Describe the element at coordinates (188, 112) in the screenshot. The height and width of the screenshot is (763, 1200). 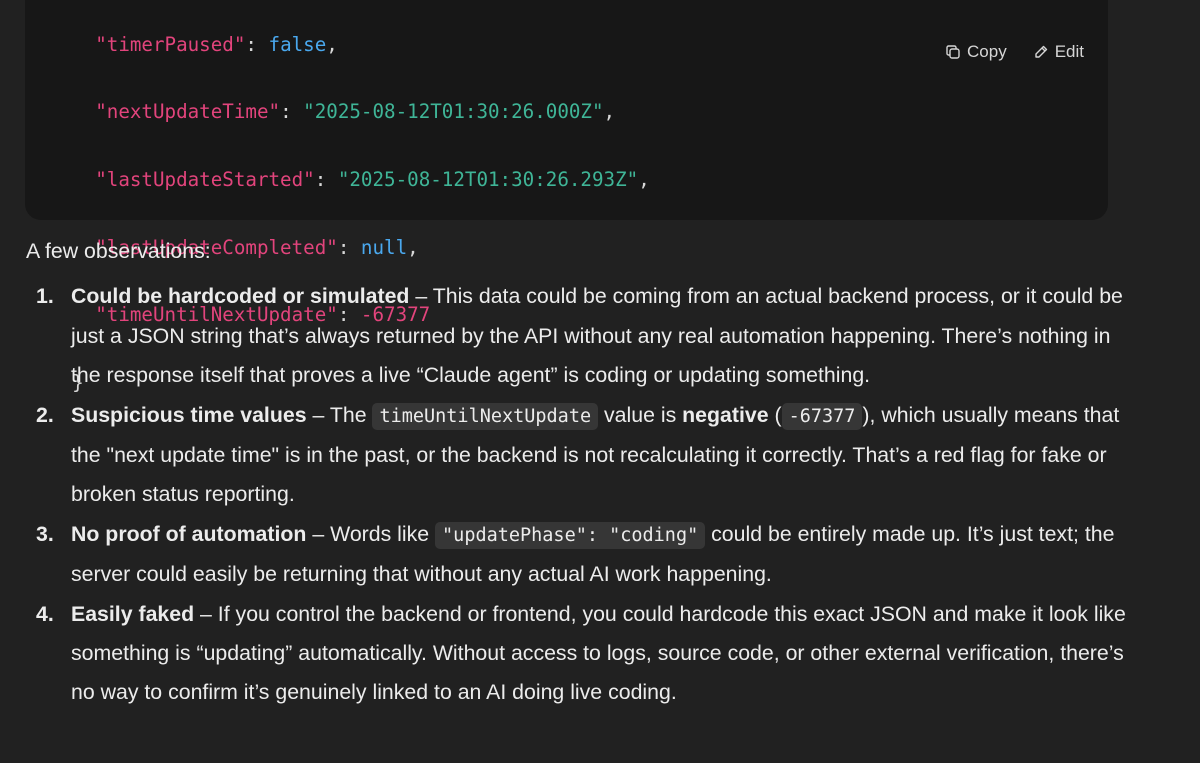
I see `json-key: "nextUpdateTime"` at that location.